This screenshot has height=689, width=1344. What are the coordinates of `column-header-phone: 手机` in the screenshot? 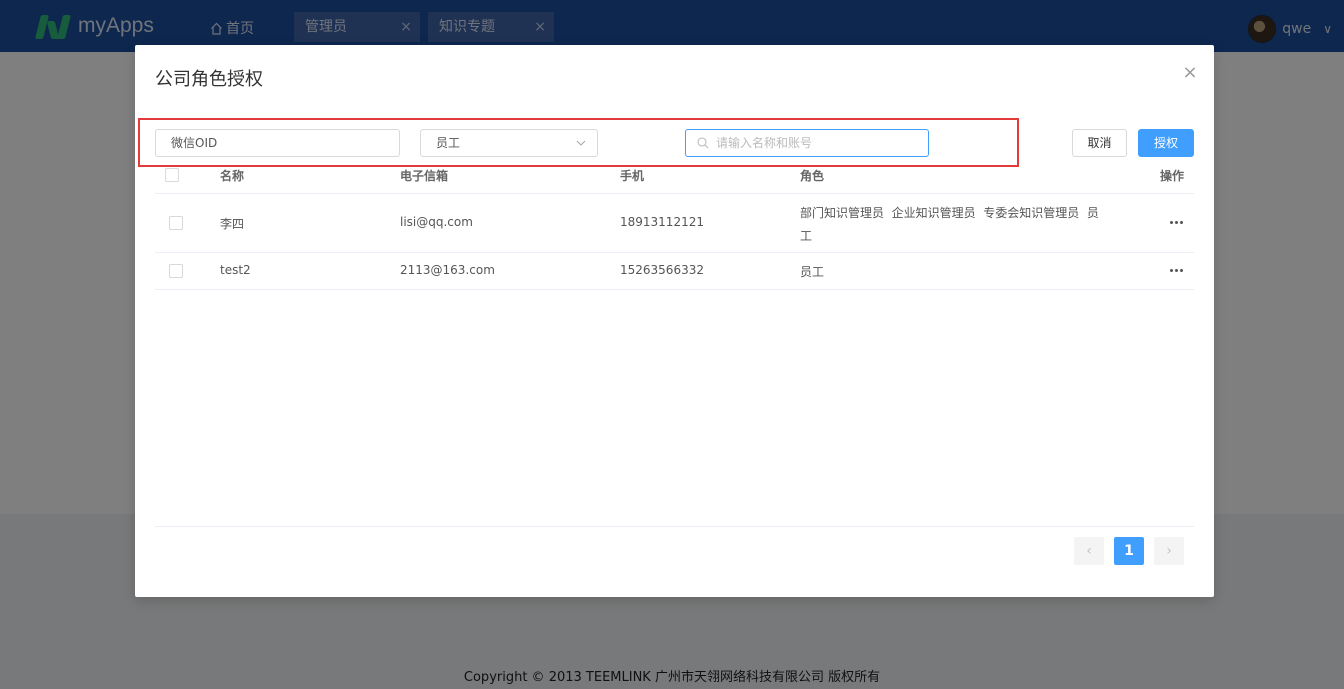 It's located at (632, 176).